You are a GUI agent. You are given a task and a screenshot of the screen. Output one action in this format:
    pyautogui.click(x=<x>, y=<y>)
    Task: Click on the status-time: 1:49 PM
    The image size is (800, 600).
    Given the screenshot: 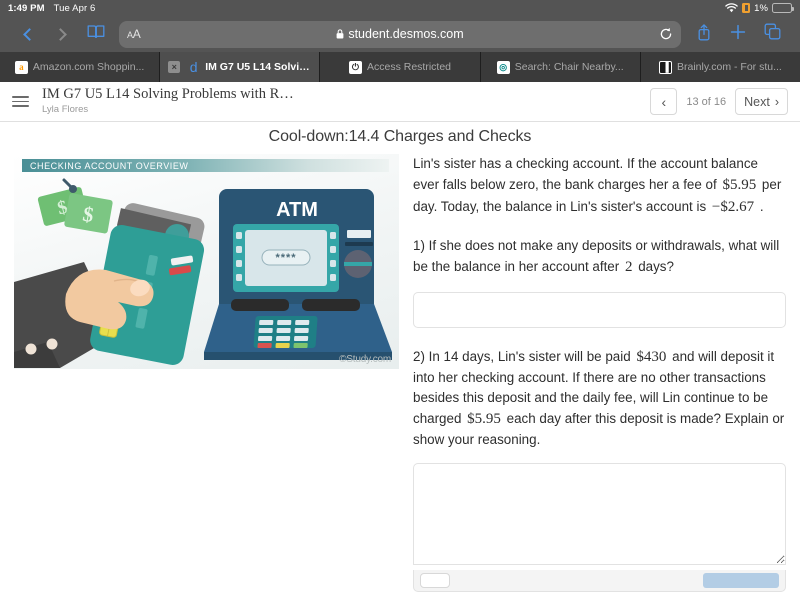 What is the action you would take?
    pyautogui.click(x=26, y=8)
    